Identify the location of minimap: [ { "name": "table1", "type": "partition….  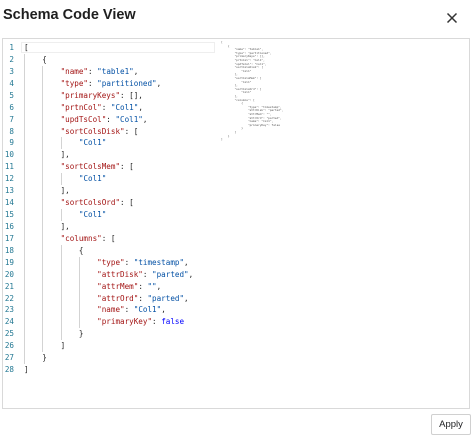
(276, 100).